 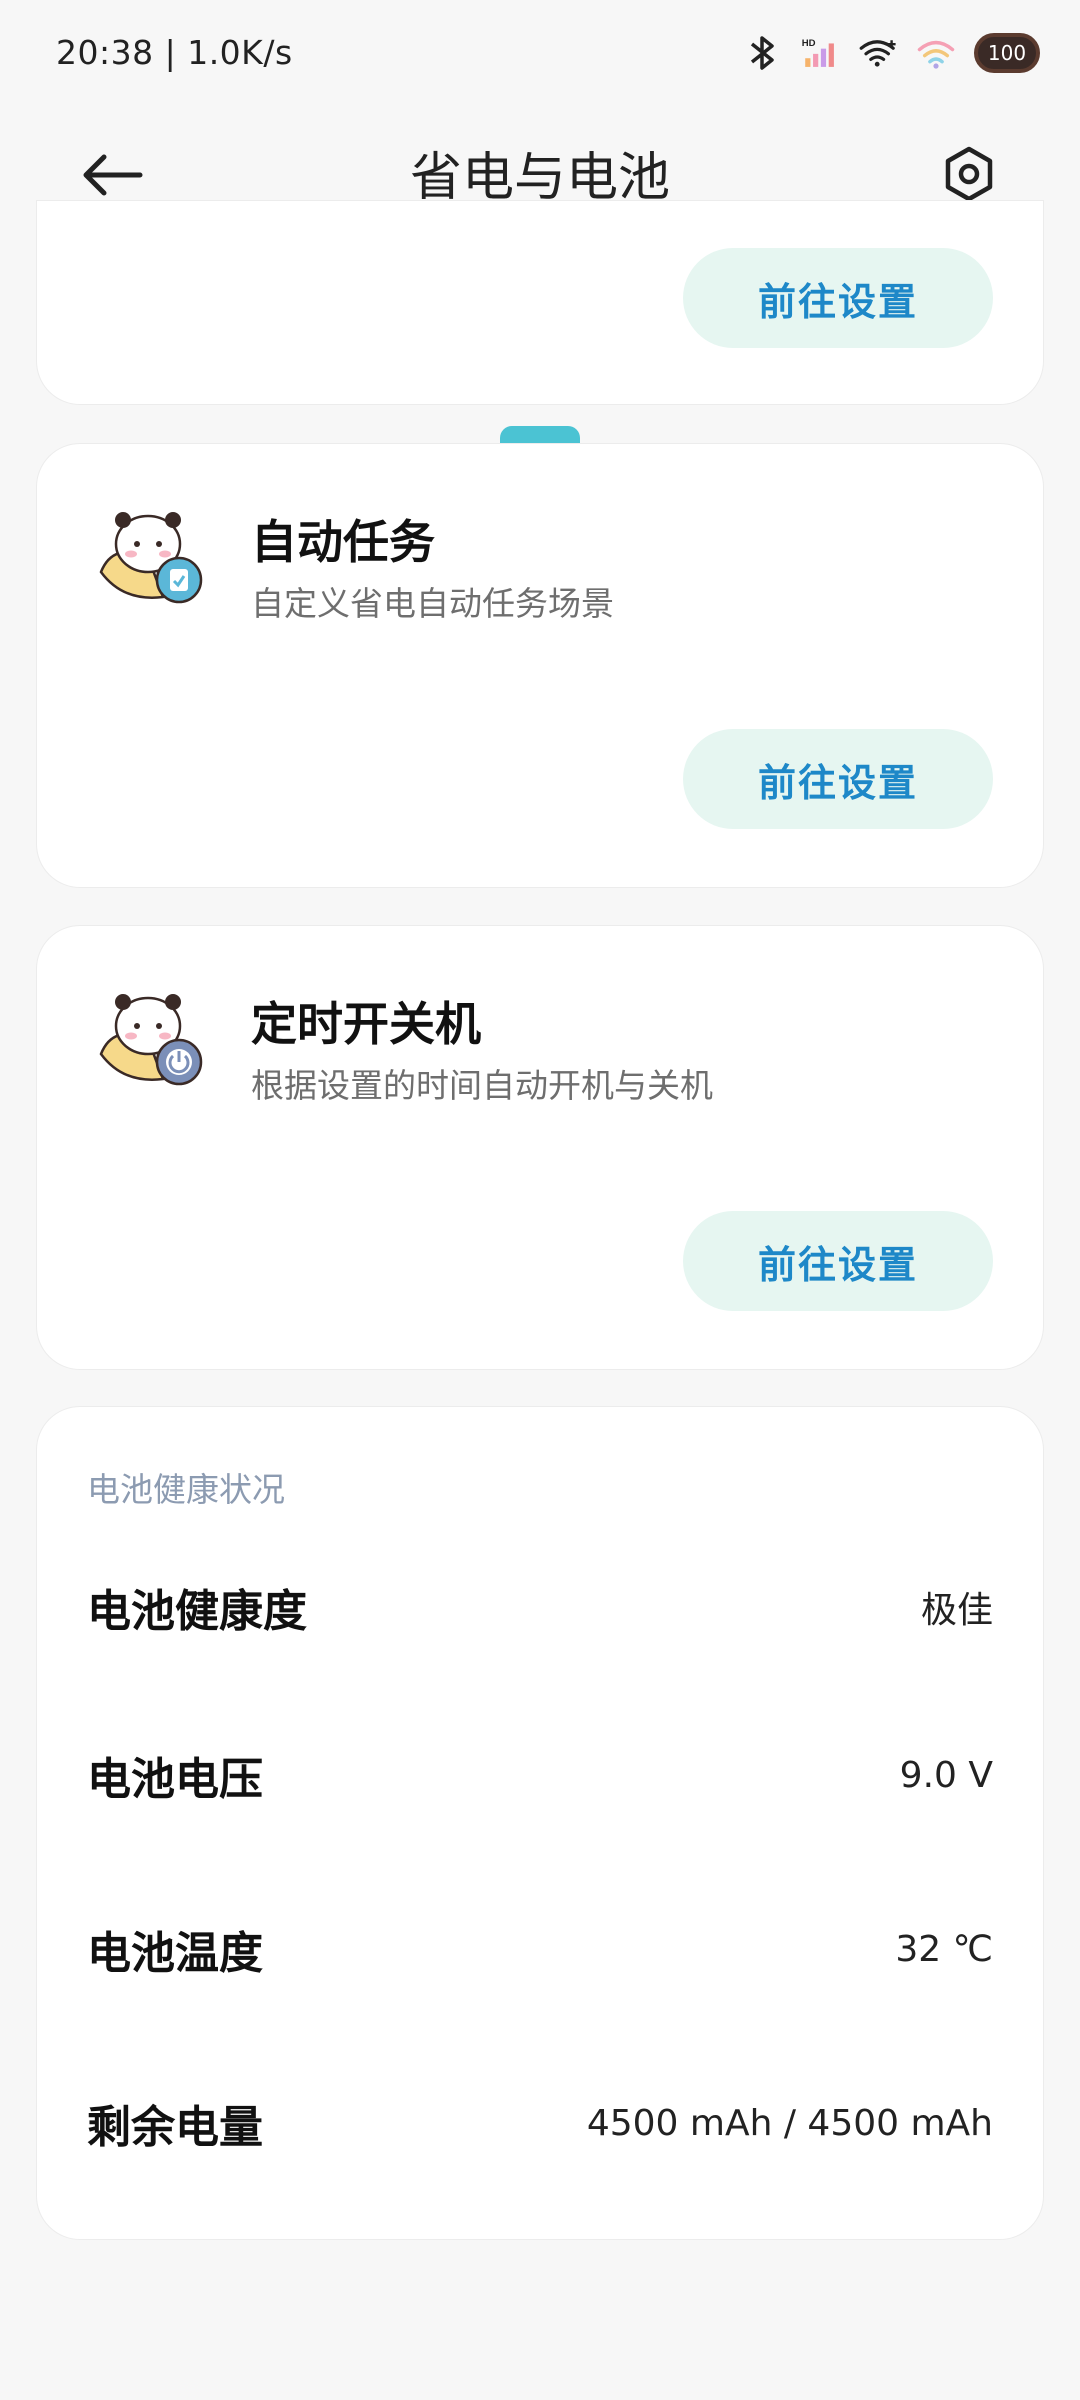 What do you see at coordinates (789, 2123) in the screenshot?
I see `row-value: 4500 mAh / 4500 mAh` at bounding box center [789, 2123].